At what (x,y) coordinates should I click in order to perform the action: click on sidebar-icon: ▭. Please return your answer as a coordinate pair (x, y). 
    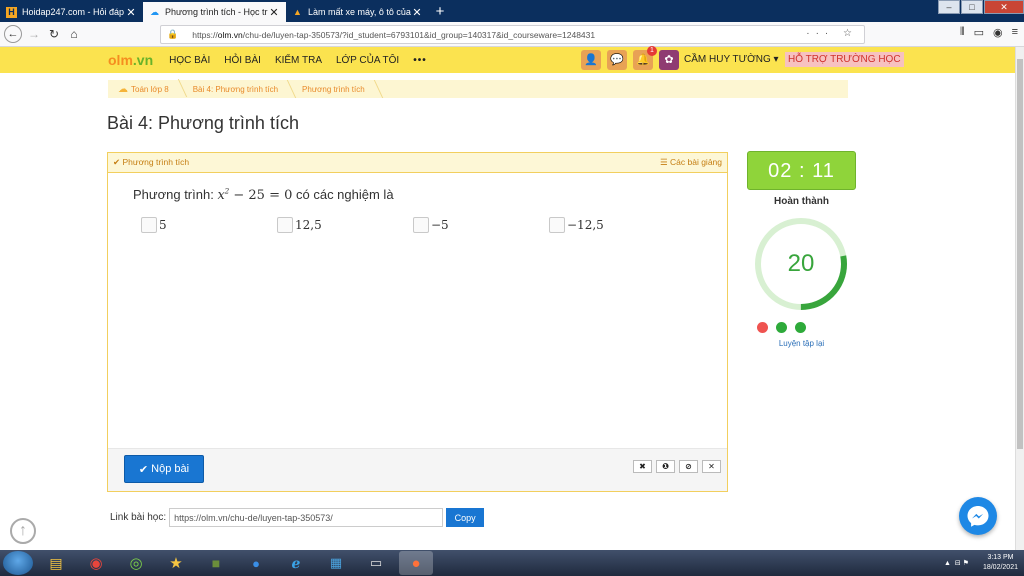
    Looking at the image, I should click on (979, 32).